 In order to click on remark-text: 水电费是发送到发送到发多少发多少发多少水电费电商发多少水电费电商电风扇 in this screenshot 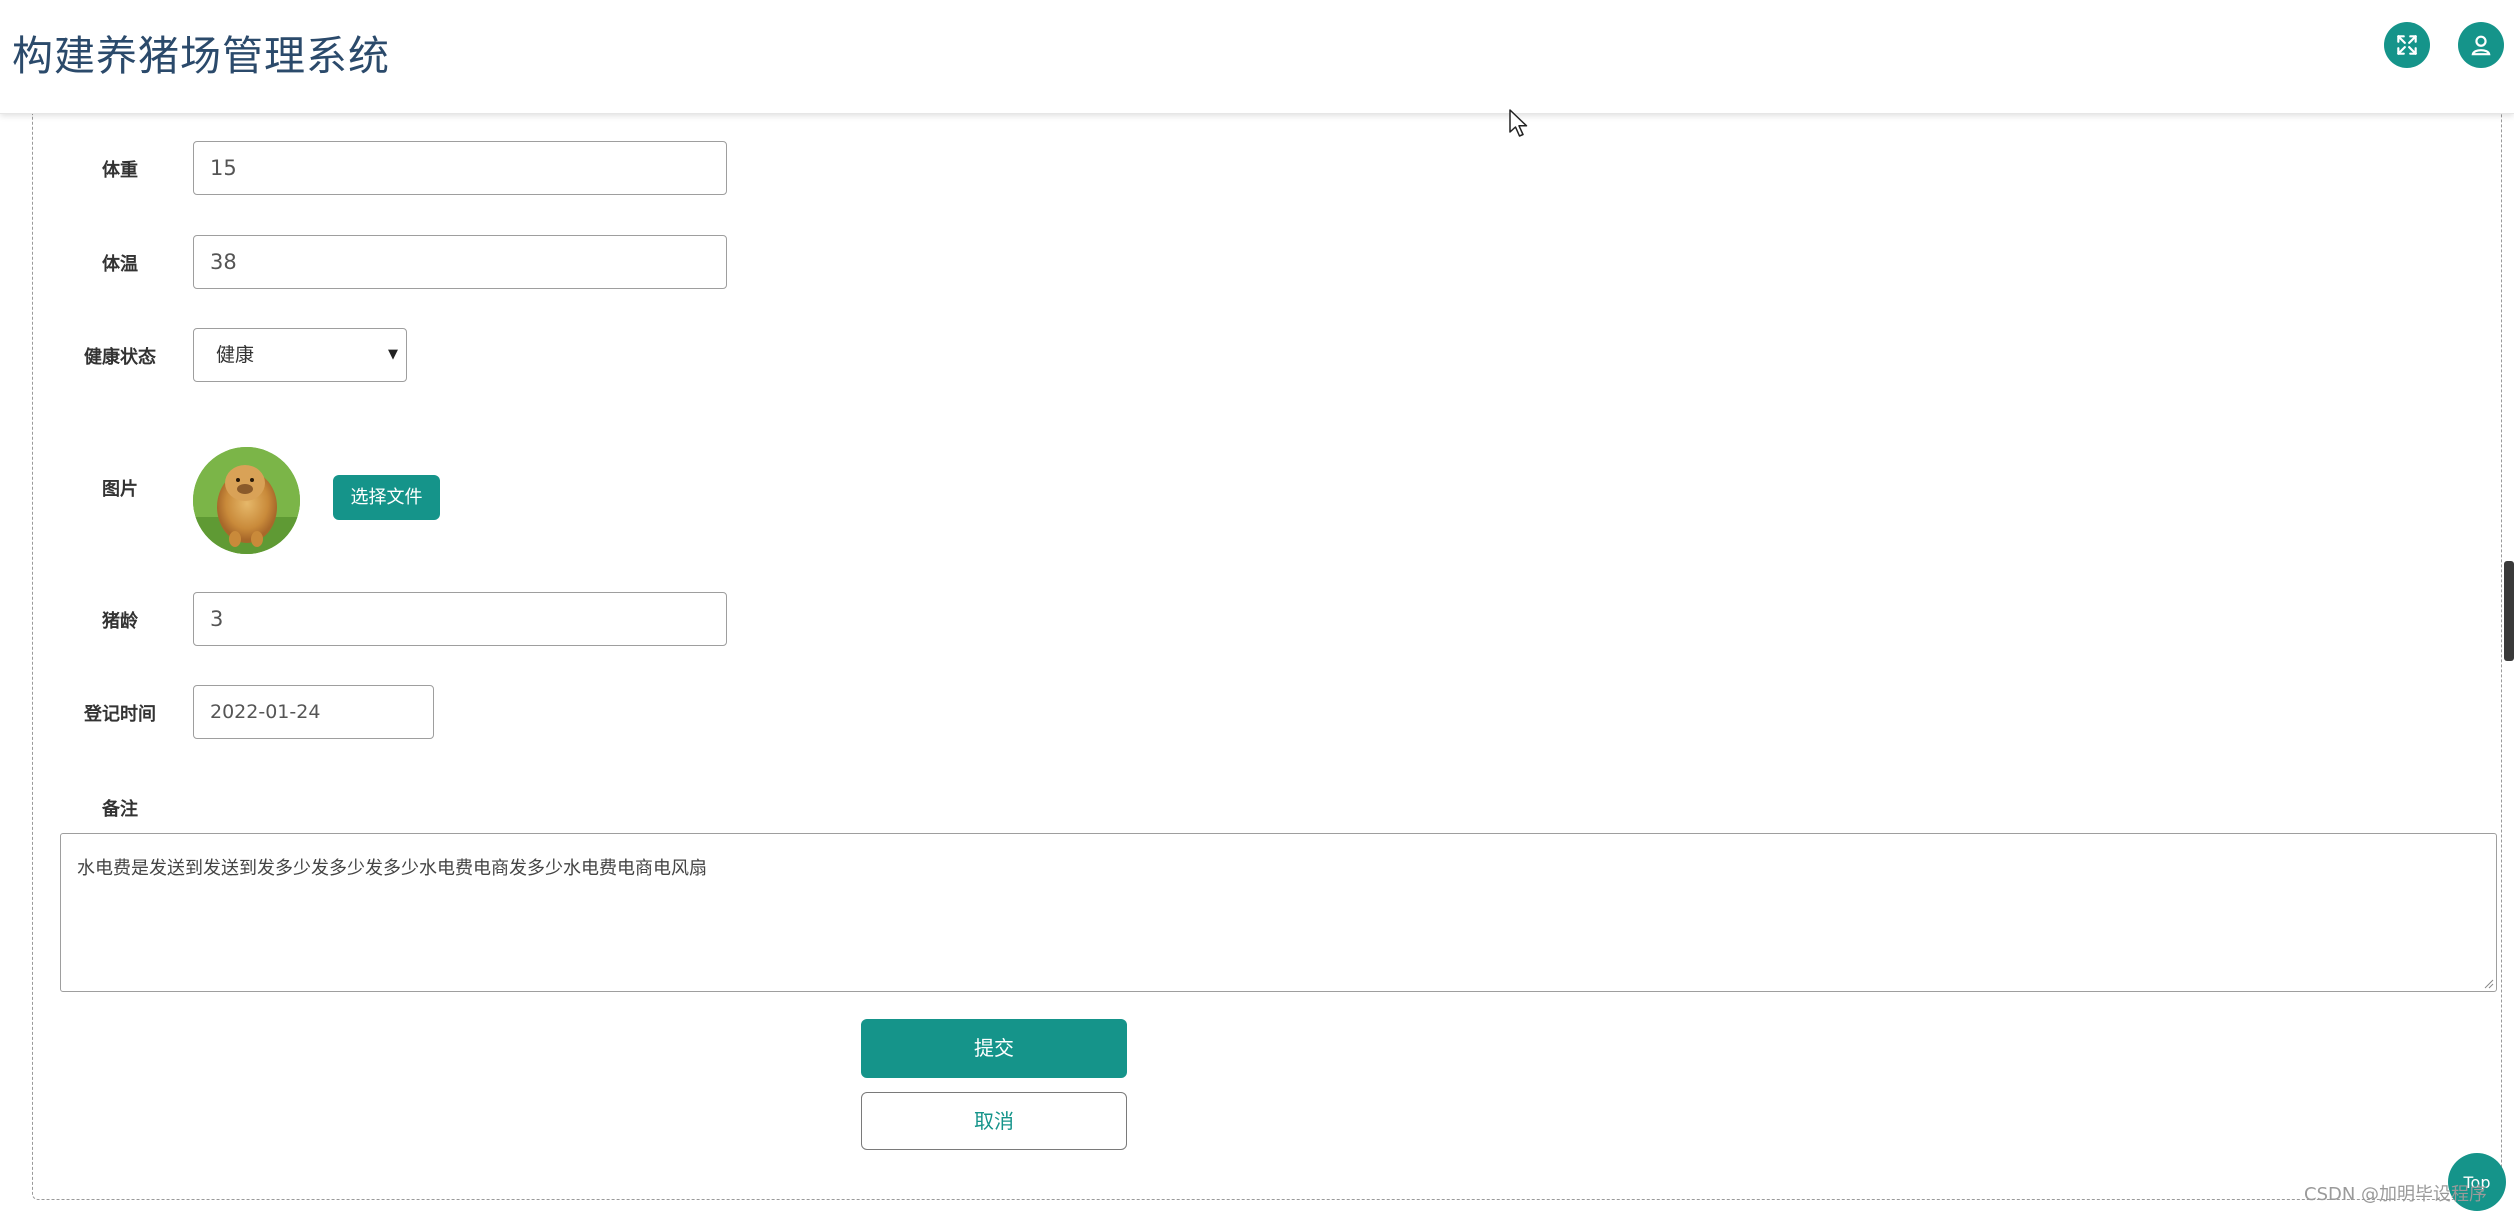, I will do `click(392, 868)`.